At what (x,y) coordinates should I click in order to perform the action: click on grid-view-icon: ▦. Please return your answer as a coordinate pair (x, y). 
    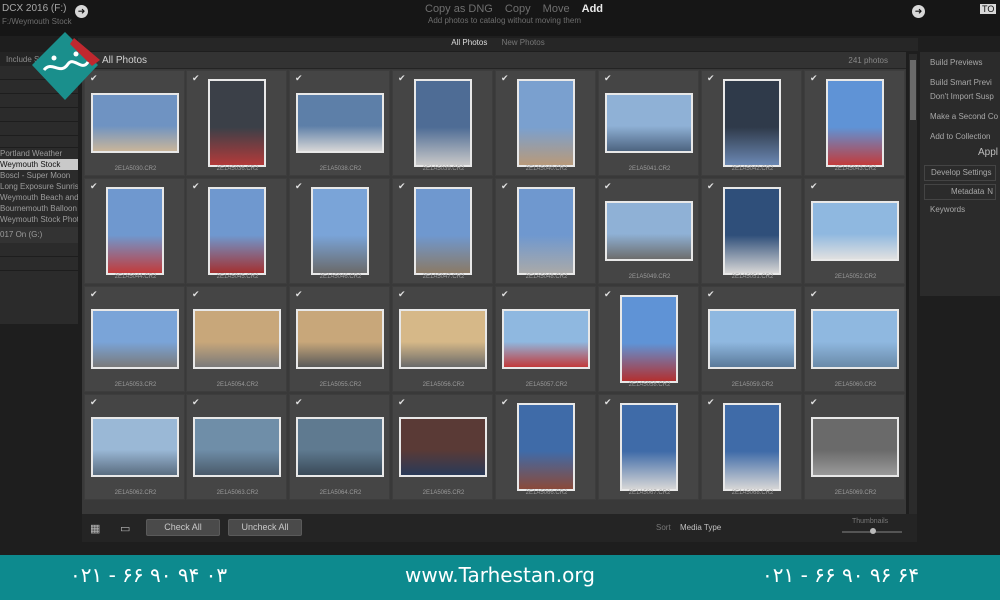
    Looking at the image, I should click on (95, 528).